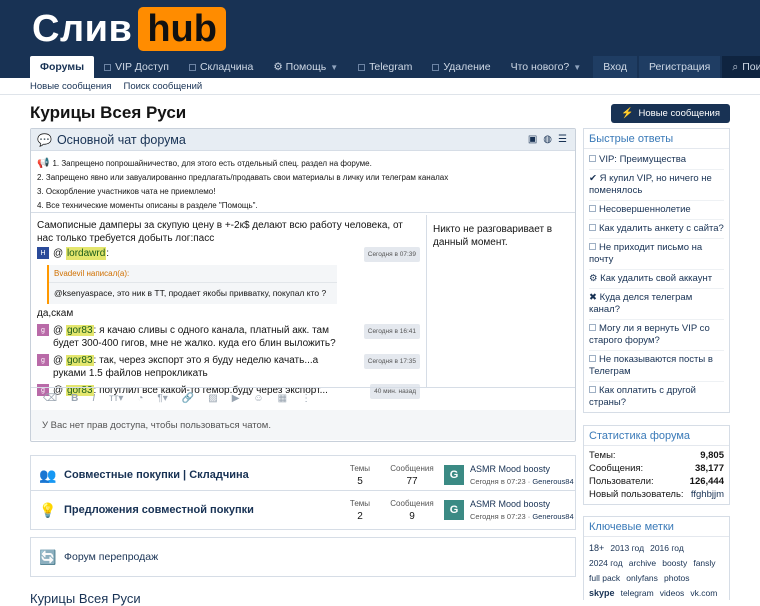  Describe the element at coordinates (661, 228) in the screenshot. I see `item-label: Как удалить анкету с сайта?` at that location.